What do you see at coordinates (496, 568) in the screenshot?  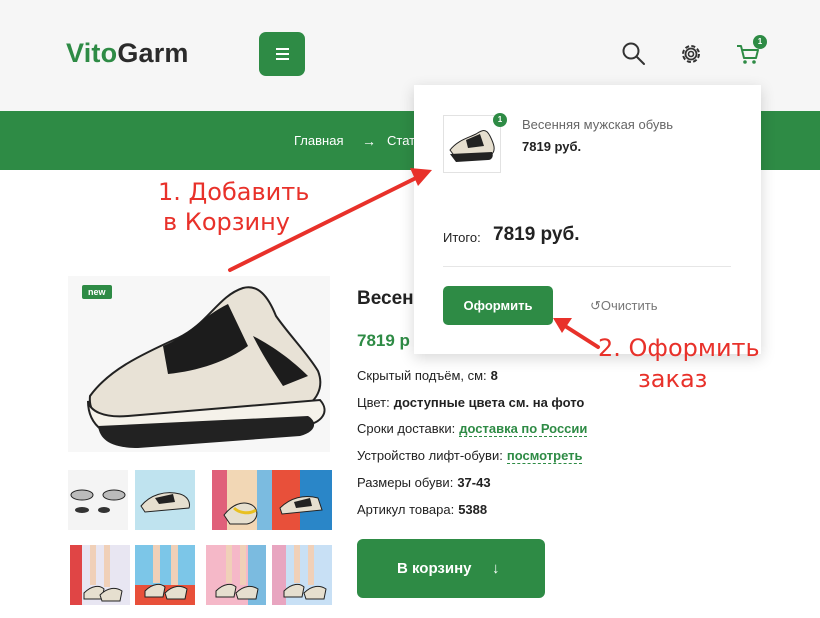 I see `arrow-down-icon: ↓` at bounding box center [496, 568].